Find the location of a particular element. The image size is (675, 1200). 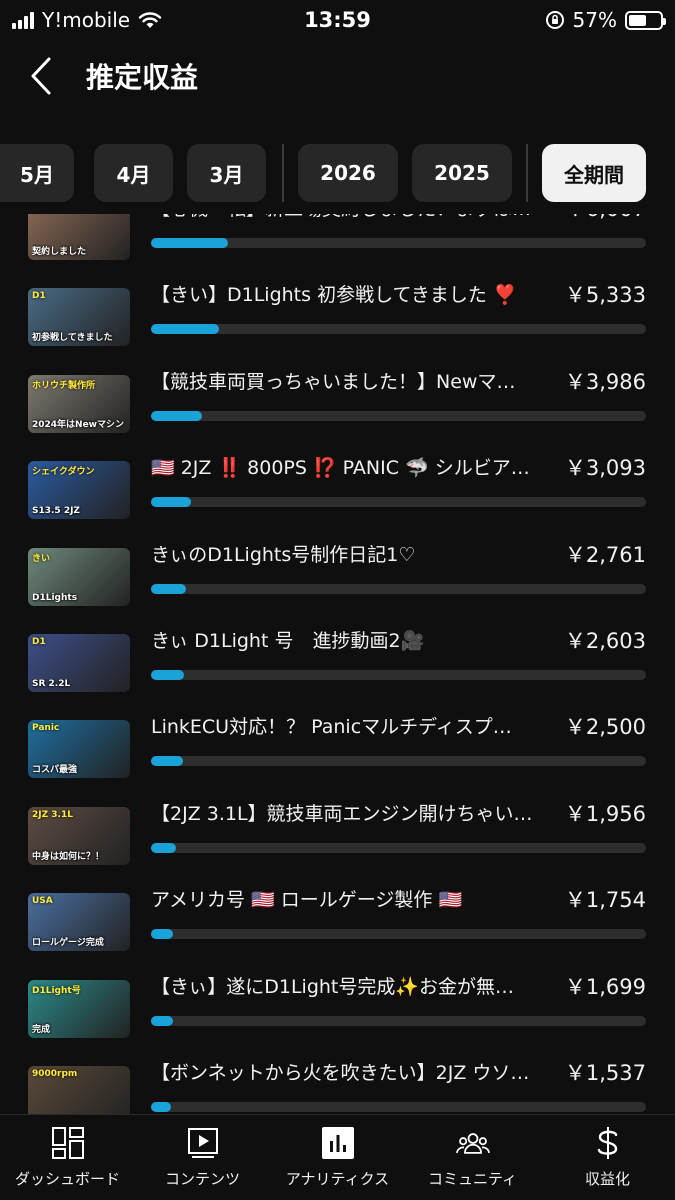

content-icon is located at coordinates (203, 1143).